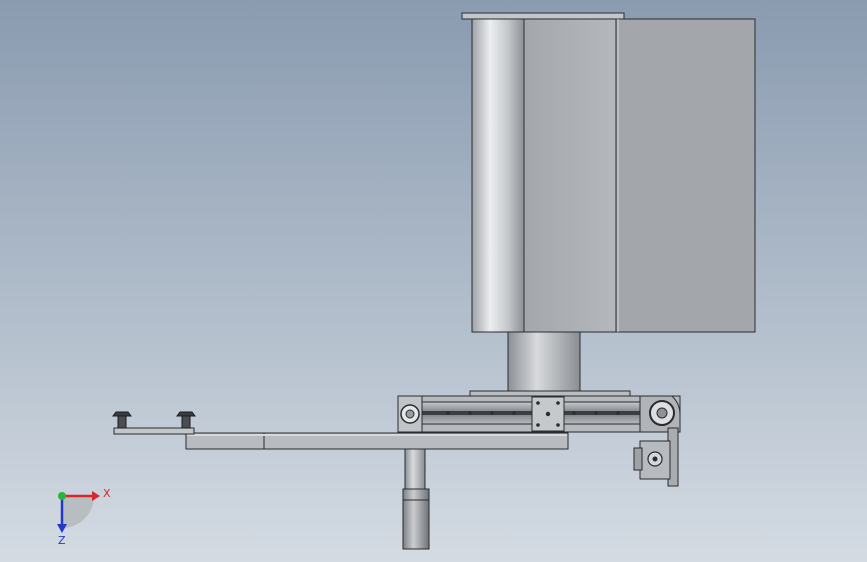 The width and height of the screenshot is (867, 562). Describe the element at coordinates (498, 175) in the screenshot. I see `main-vertical-cylinder` at that location.